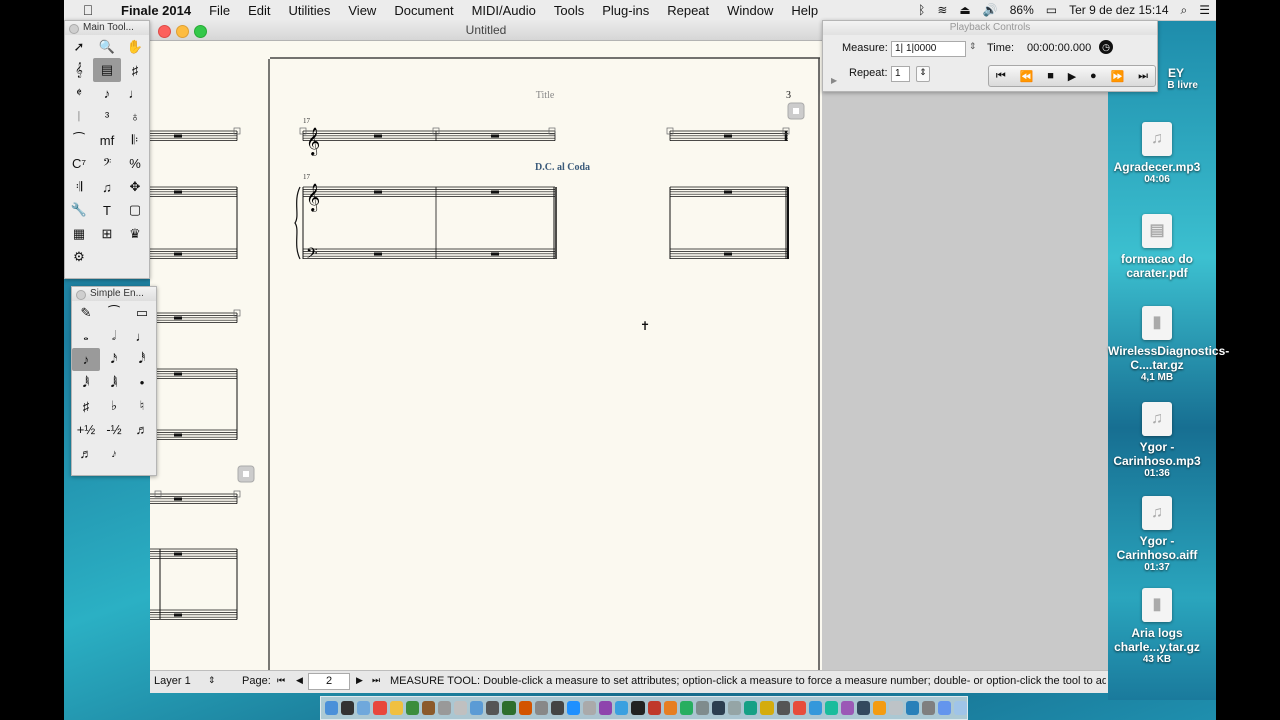 Image resolution: width=1280 pixels, height=720 pixels. What do you see at coordinates (81, 295) in the screenshot?
I see `palette-close-icon` at bounding box center [81, 295].